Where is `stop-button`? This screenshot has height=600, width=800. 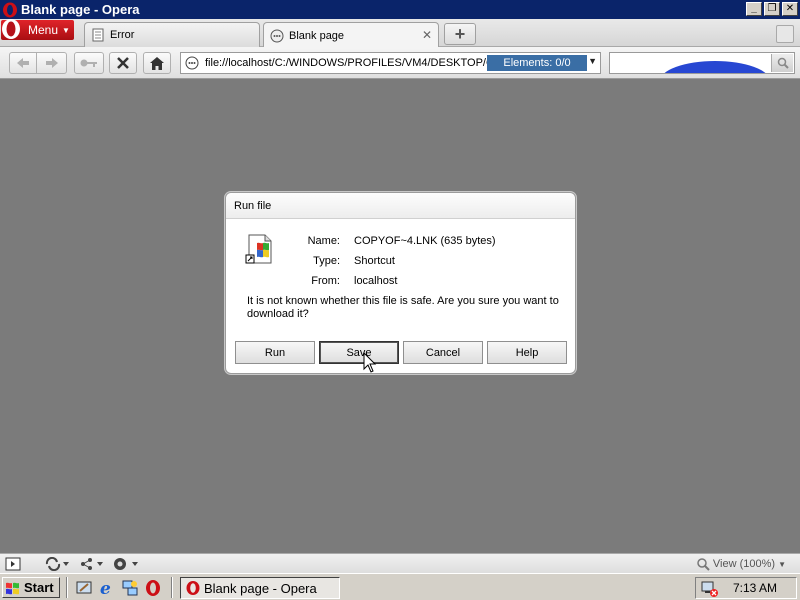 stop-button is located at coordinates (123, 63).